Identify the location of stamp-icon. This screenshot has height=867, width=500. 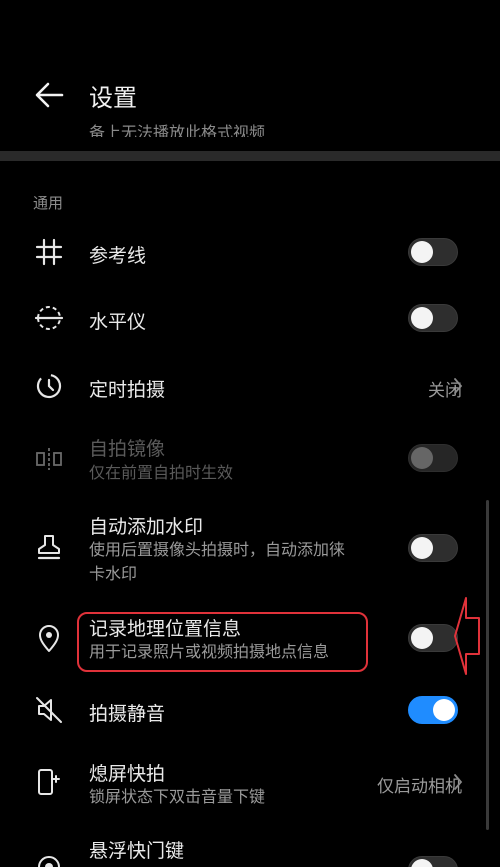
(49, 547).